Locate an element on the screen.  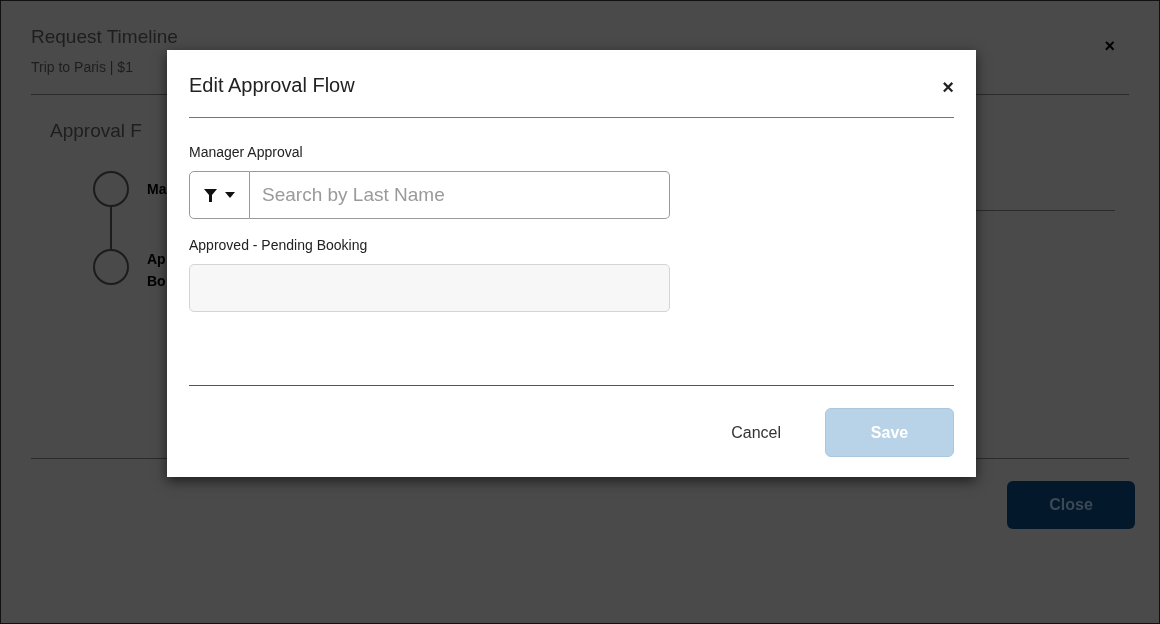
step-label: Bo is located at coordinates (157, 281).